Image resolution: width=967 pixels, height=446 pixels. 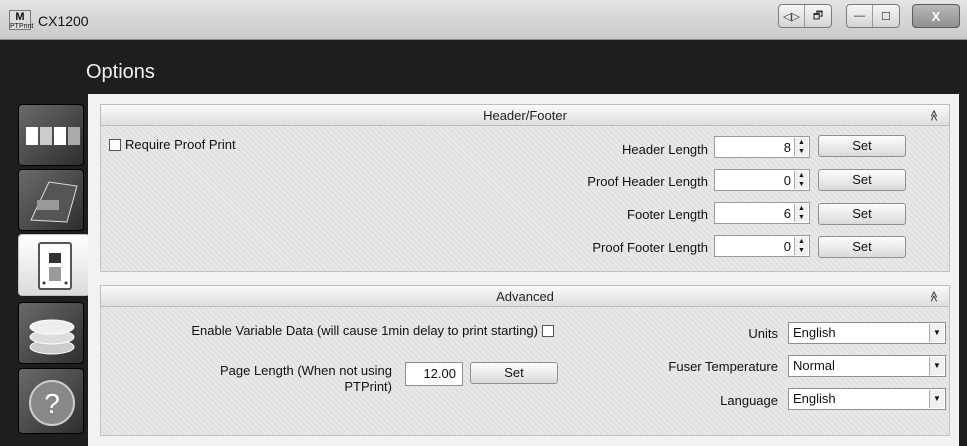 I want to click on fuser-temperature-value: Normal, so click(x=814, y=365).